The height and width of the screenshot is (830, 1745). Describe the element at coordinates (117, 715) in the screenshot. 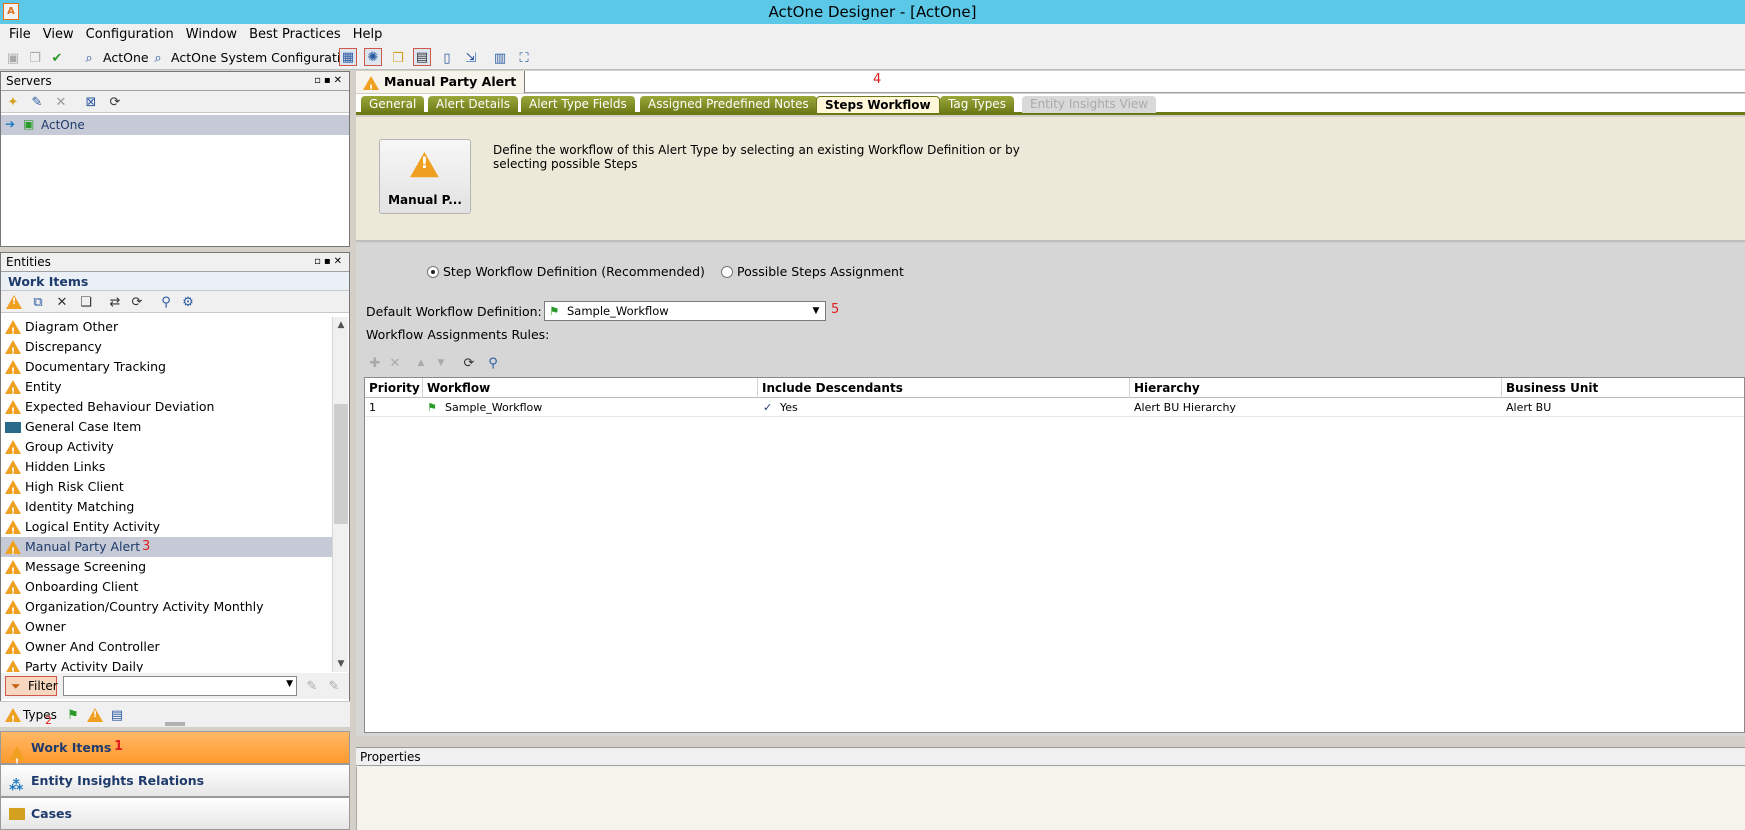

I see `list-view-icon: ▤` at that location.